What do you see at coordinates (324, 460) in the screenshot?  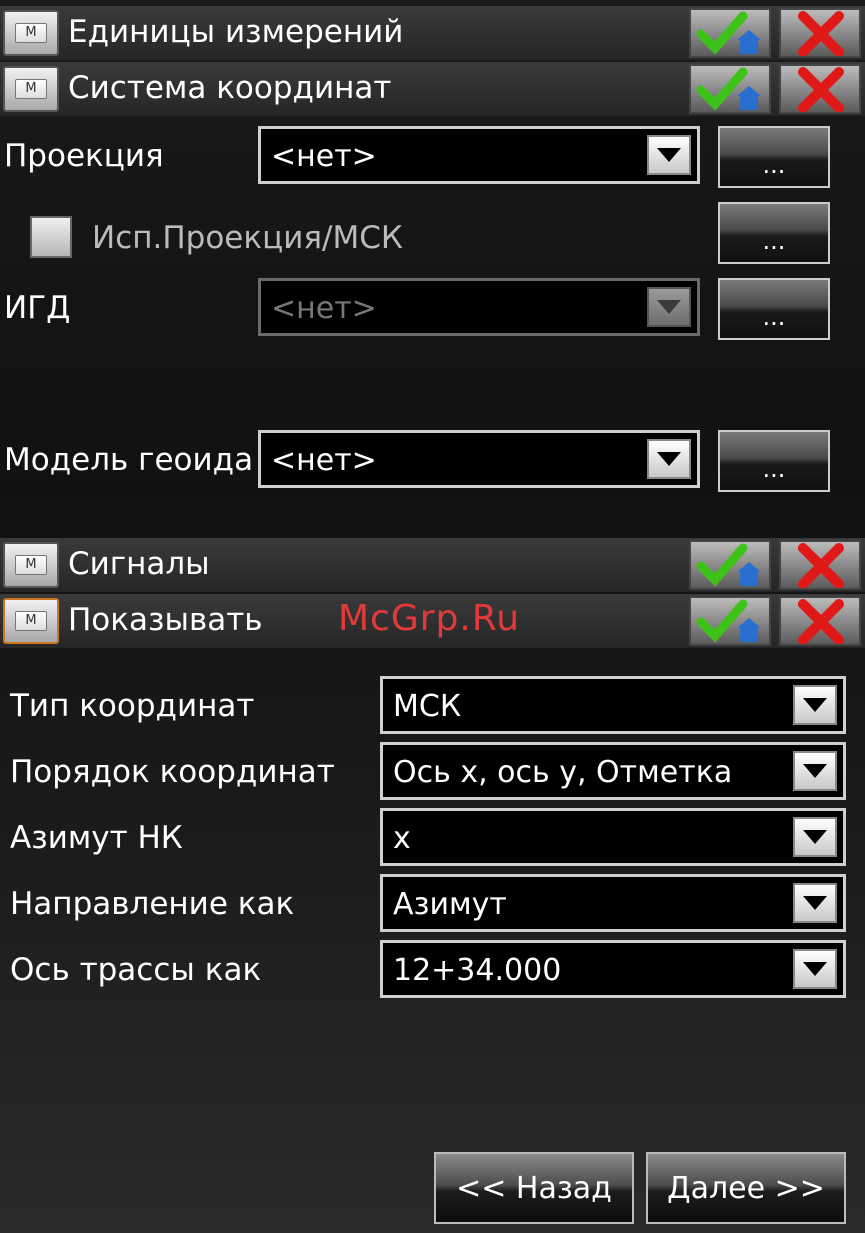 I see `geoid-value: <нет>` at bounding box center [324, 460].